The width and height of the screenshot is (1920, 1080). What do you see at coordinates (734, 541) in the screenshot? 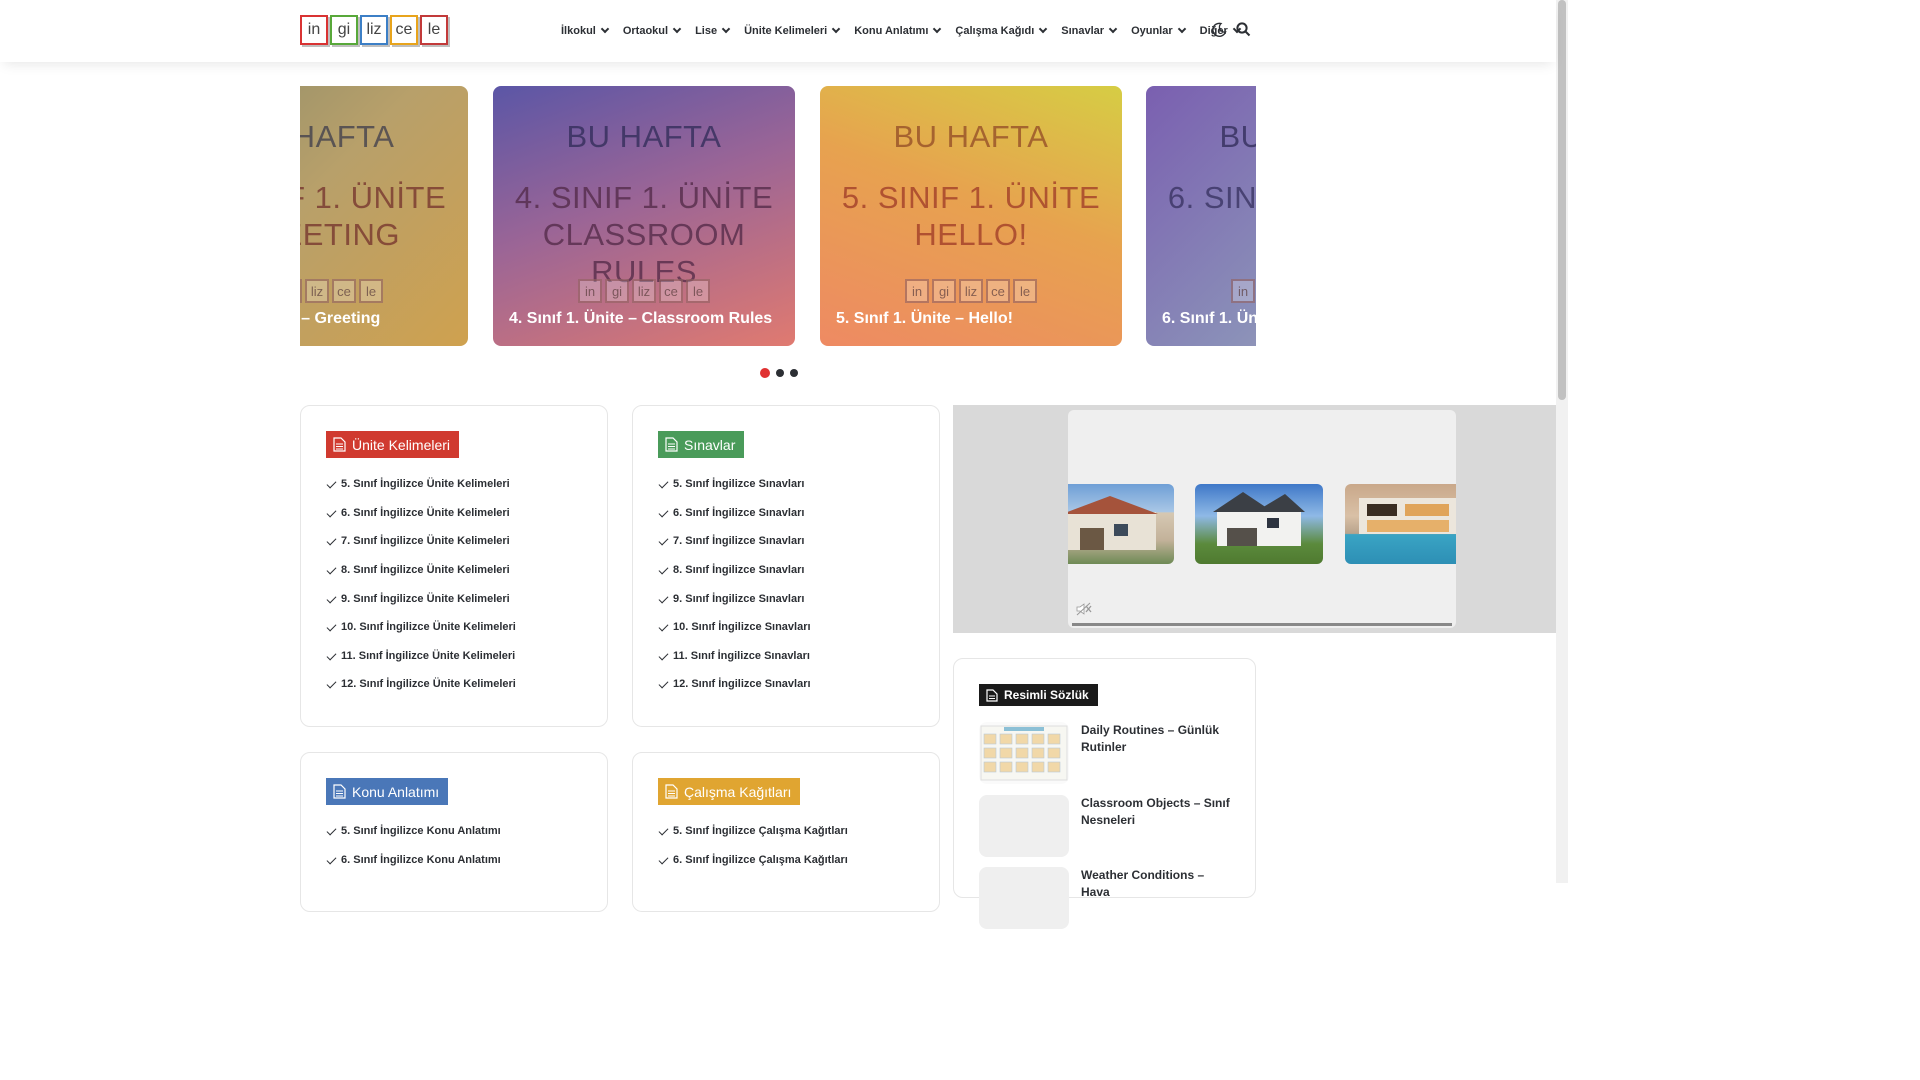
I see `list-item: 7. Sınıf İngilizce Sınavları` at bounding box center [734, 541].